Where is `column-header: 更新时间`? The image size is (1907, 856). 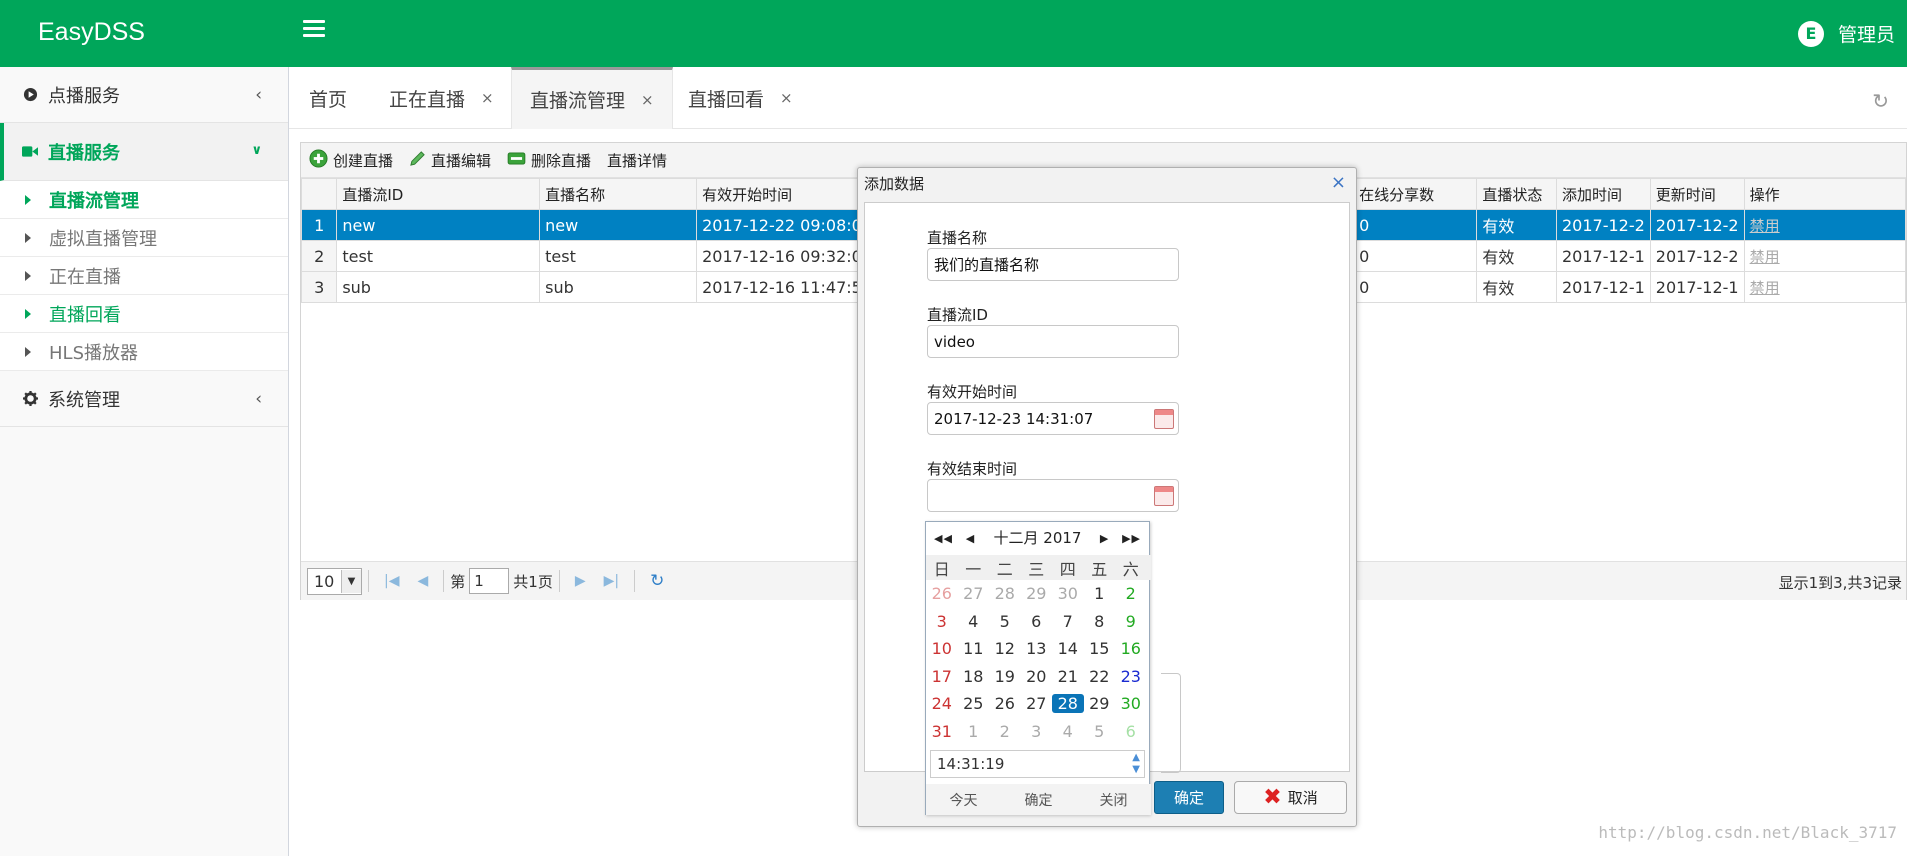
column-header: 更新时间 is located at coordinates (1697, 194).